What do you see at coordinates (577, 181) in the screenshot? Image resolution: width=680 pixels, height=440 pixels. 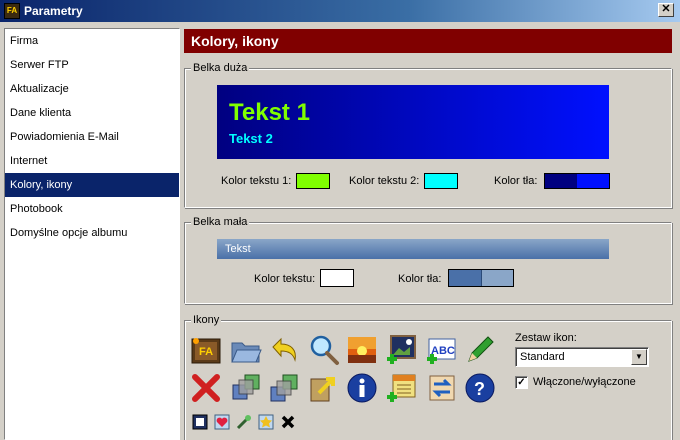 I see `big-bg-color-swatch` at bounding box center [577, 181].